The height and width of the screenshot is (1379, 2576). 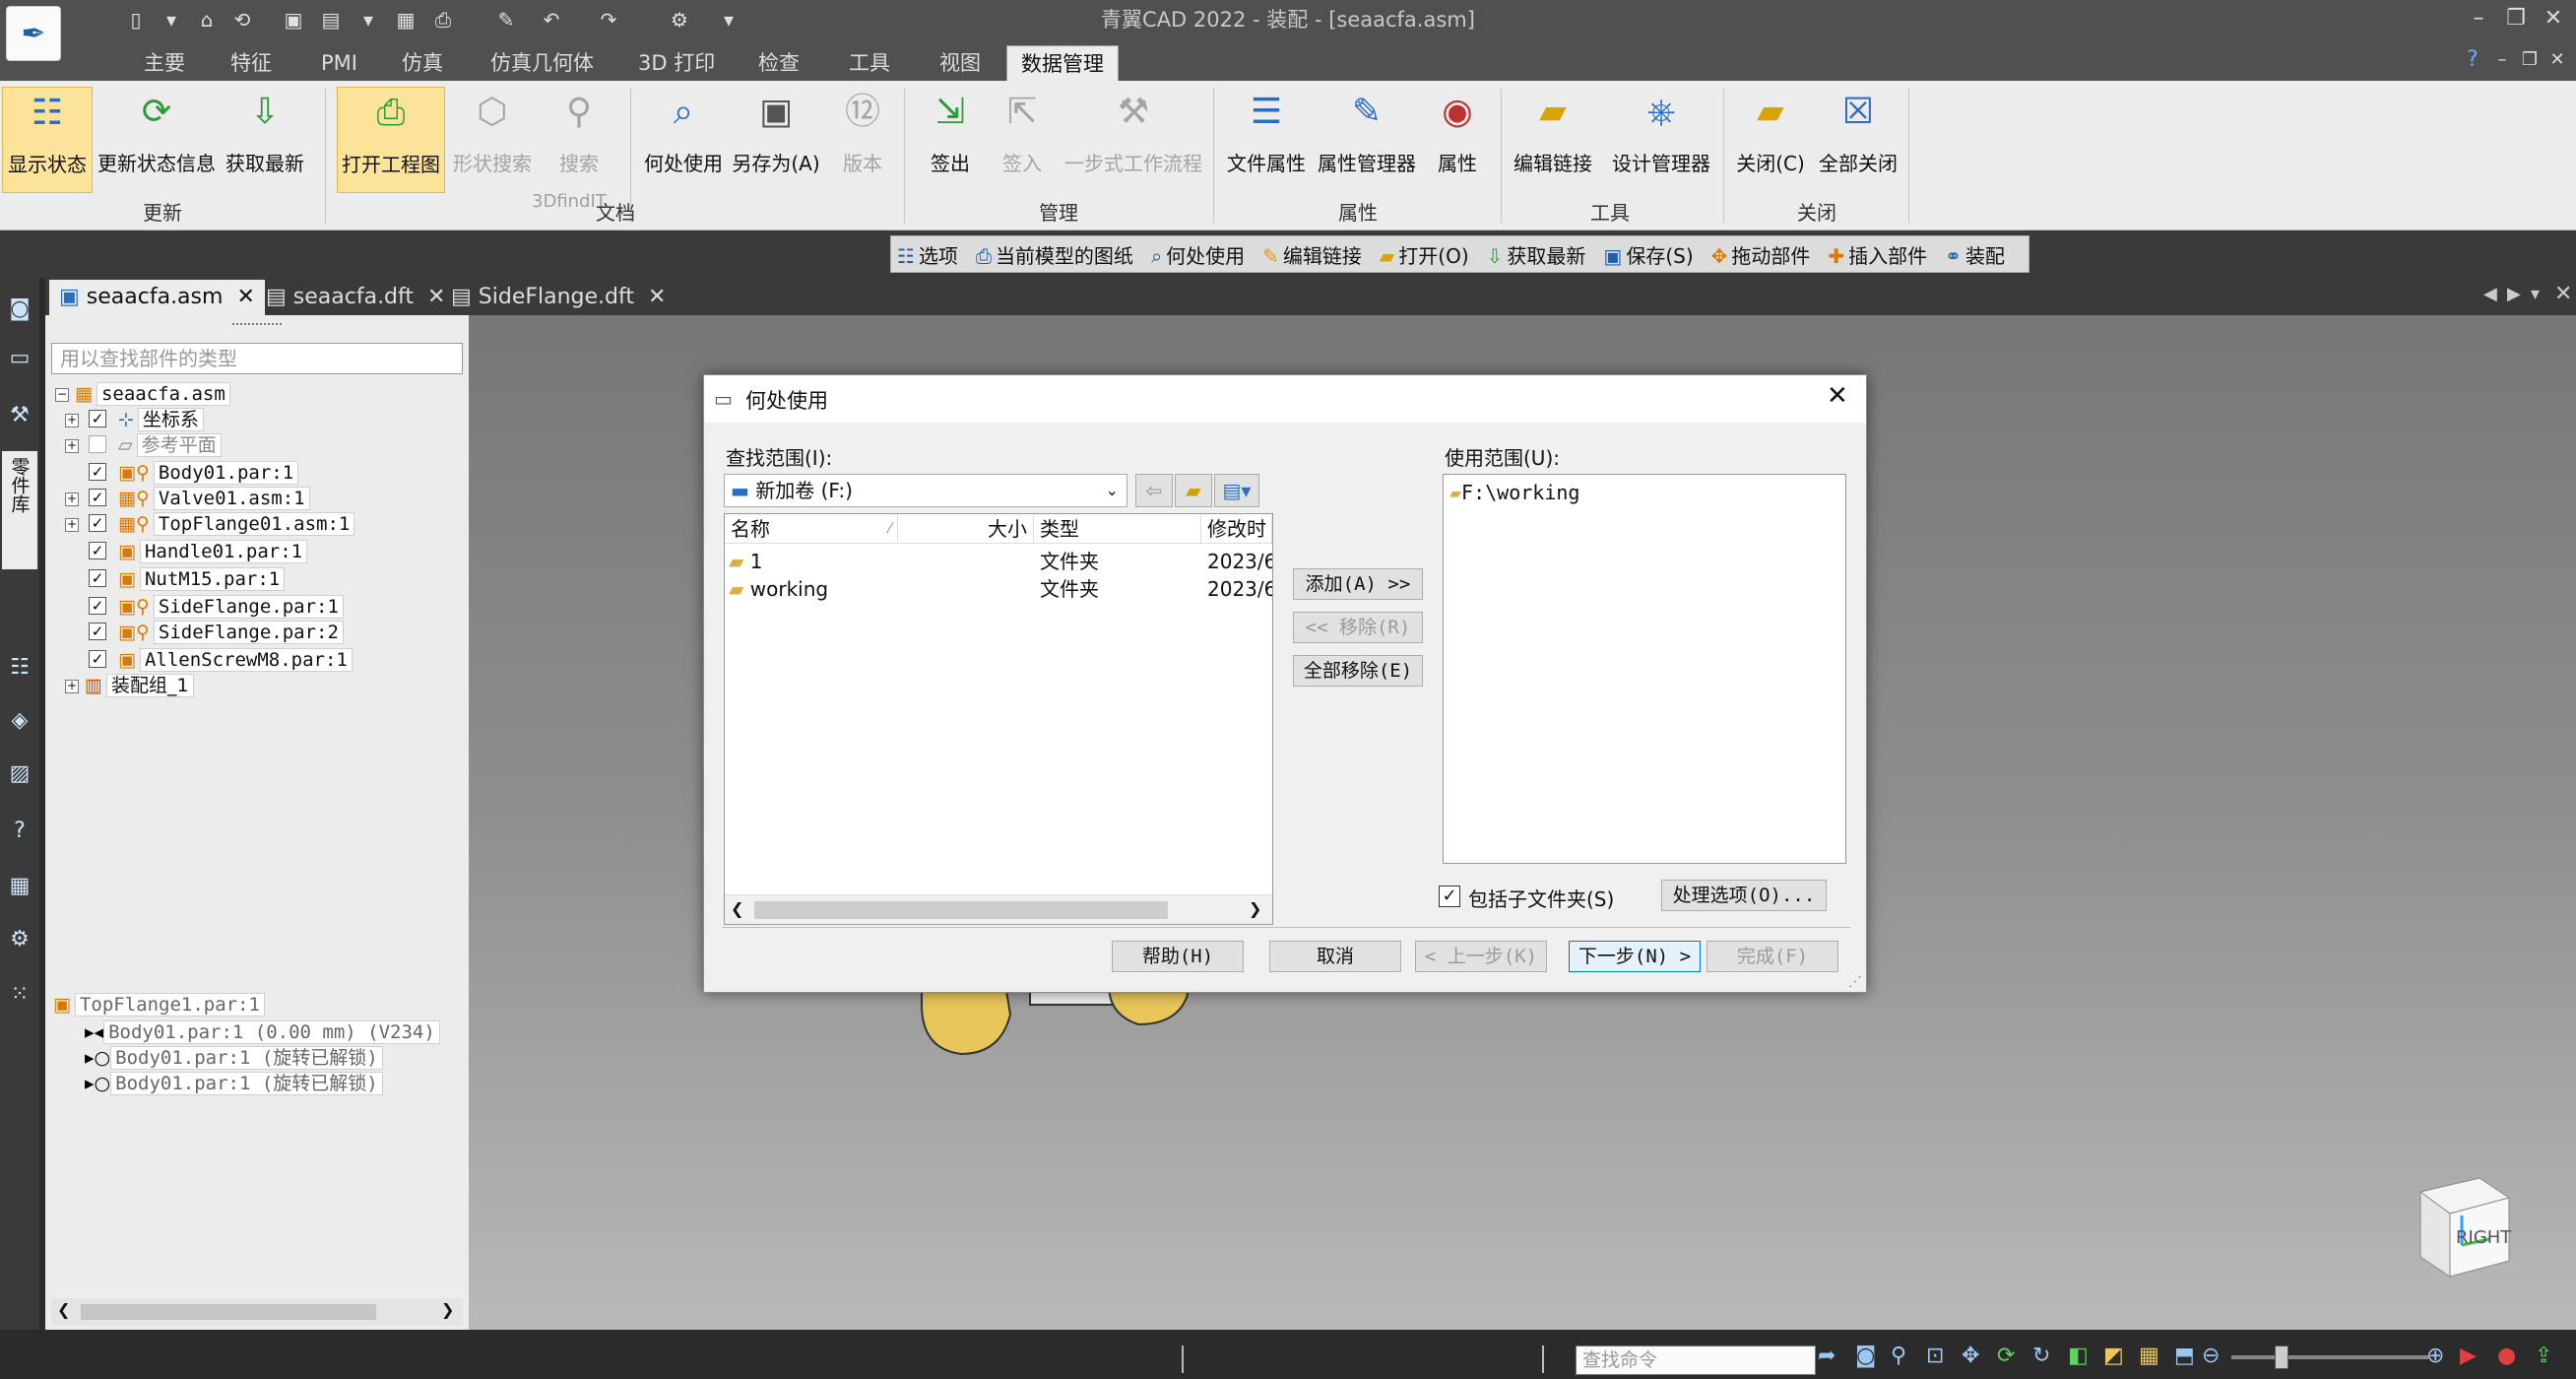 I want to click on pane-horizontal-scrollbar: ❮ ❯, so click(x=257, y=1312).